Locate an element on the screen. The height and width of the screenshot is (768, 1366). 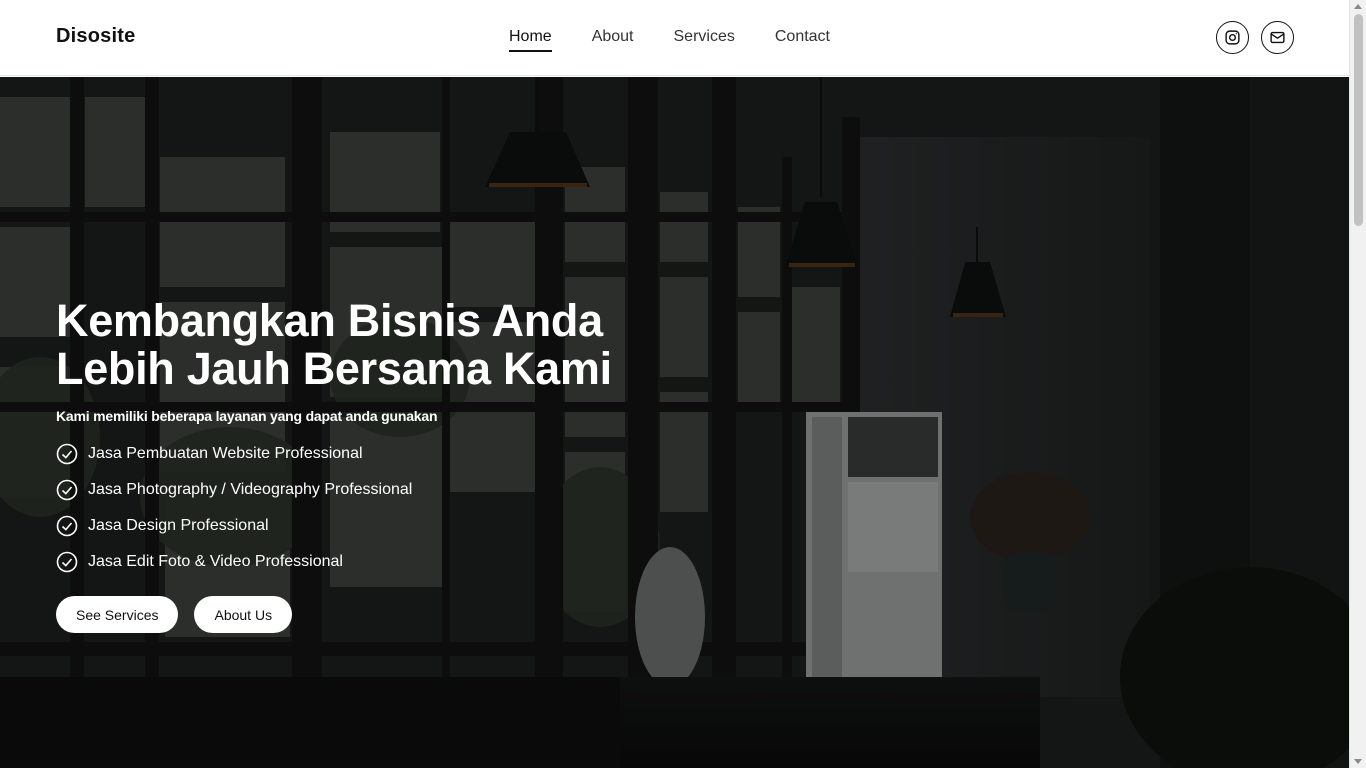
navbar: Disosite Home About Services Contact is located at coordinates (674, 38).